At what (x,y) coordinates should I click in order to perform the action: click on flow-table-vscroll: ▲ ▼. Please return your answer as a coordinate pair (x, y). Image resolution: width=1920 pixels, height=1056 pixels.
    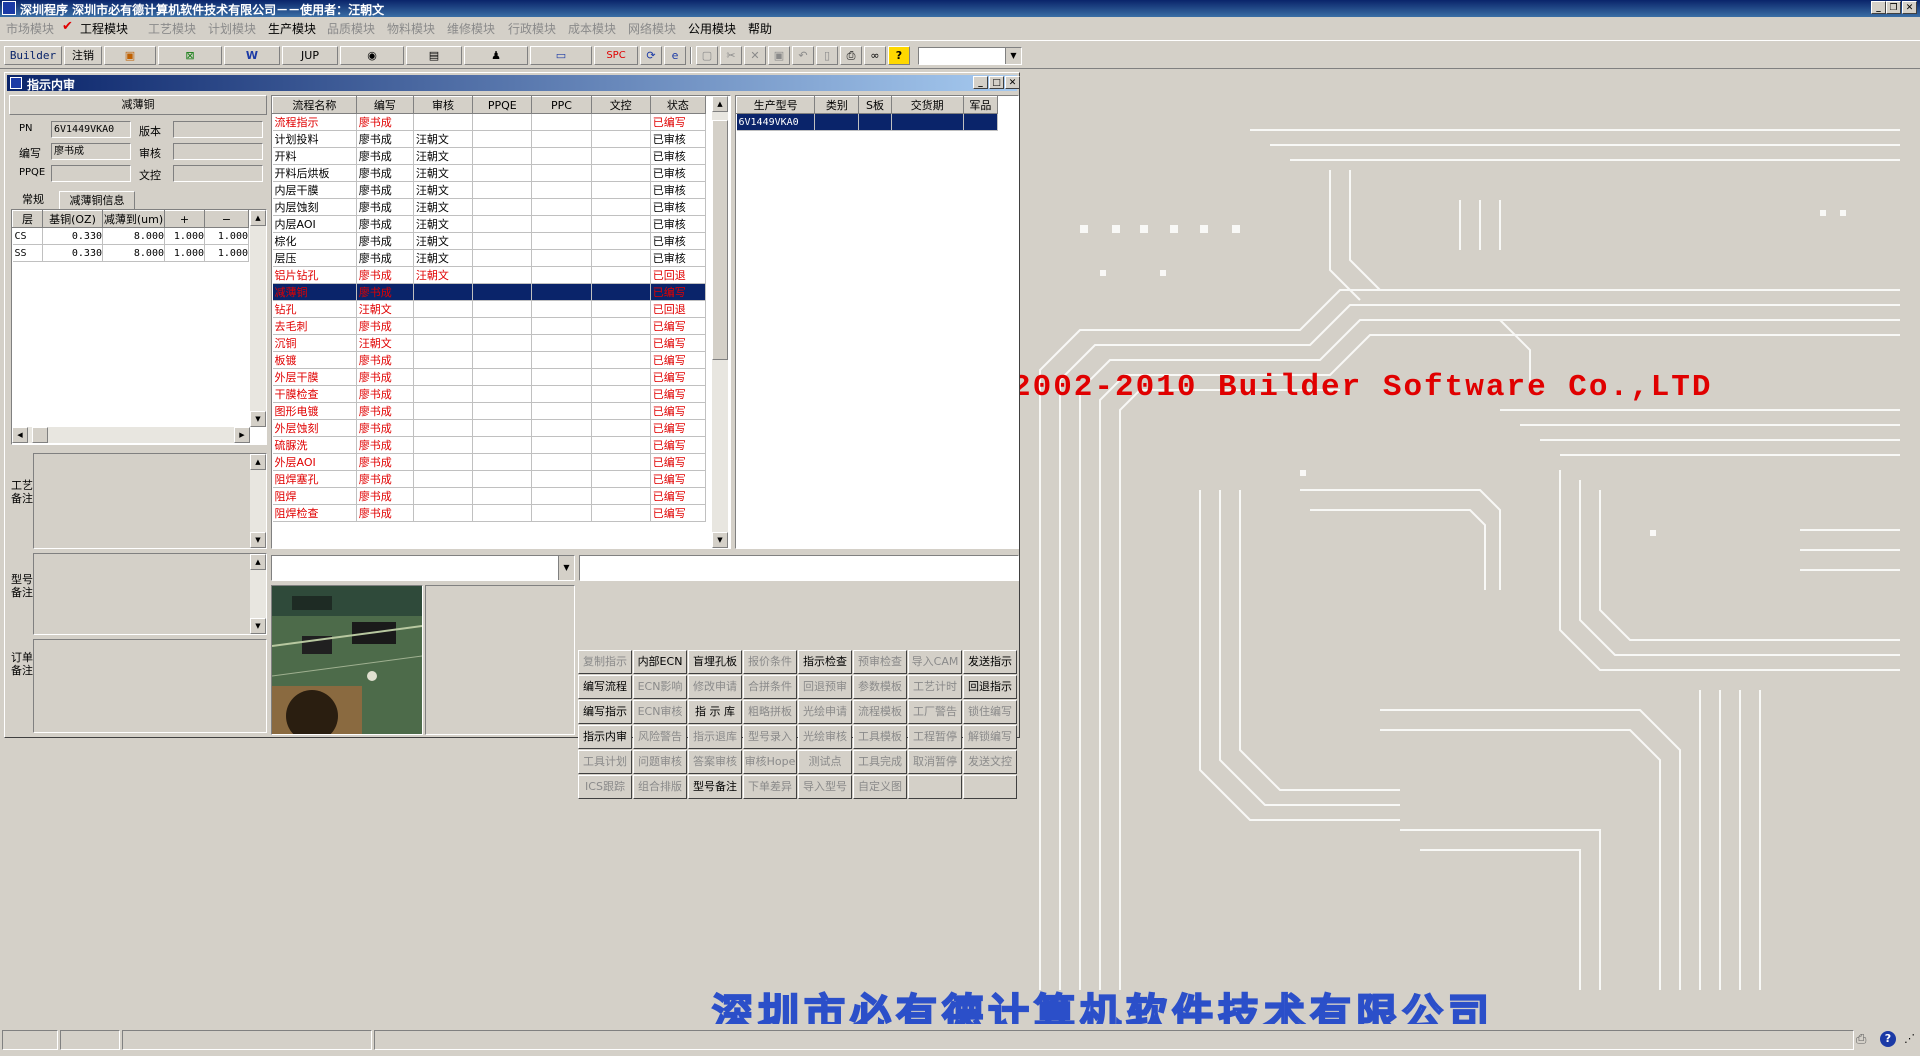
    Looking at the image, I should click on (720, 322).